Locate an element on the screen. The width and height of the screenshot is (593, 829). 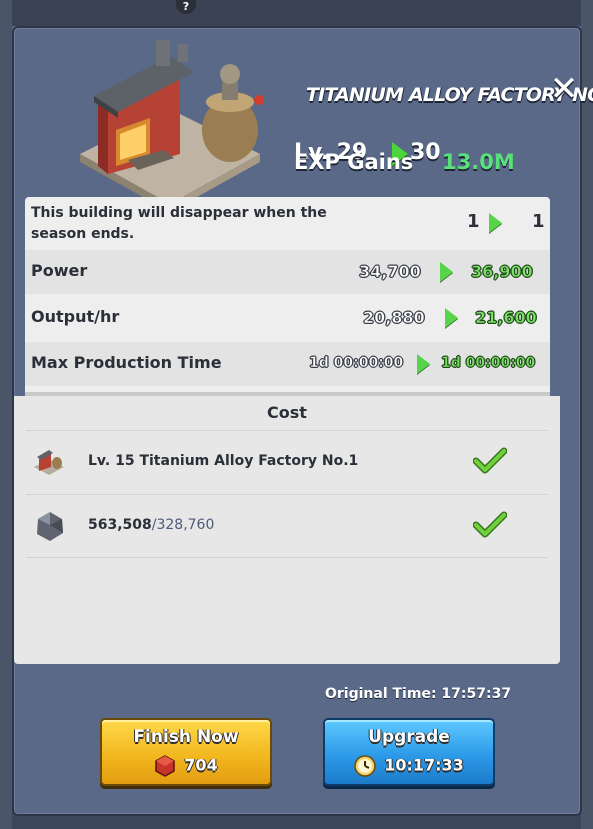
left-backdrop-edge is located at coordinates (6, 414).